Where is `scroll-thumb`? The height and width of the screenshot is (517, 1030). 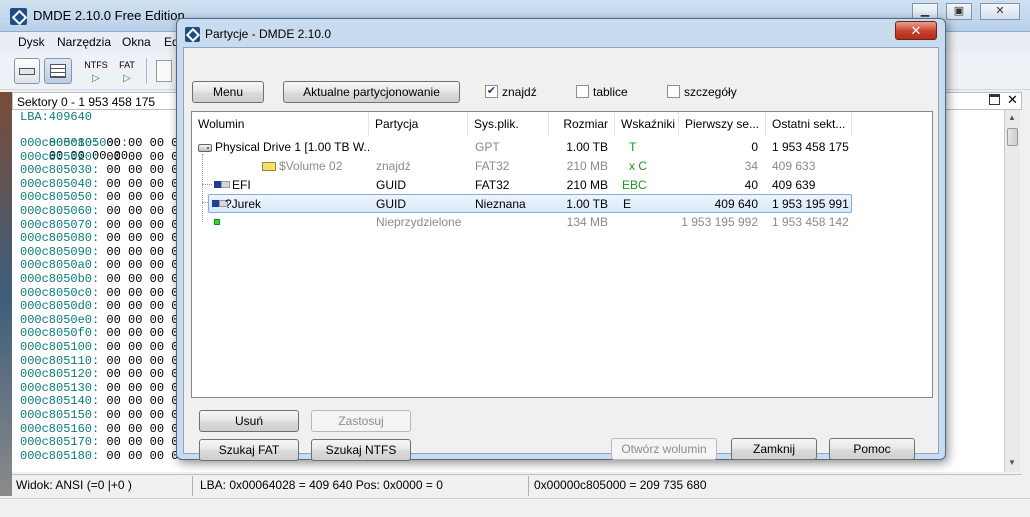 scroll-thumb is located at coordinates (1012, 137).